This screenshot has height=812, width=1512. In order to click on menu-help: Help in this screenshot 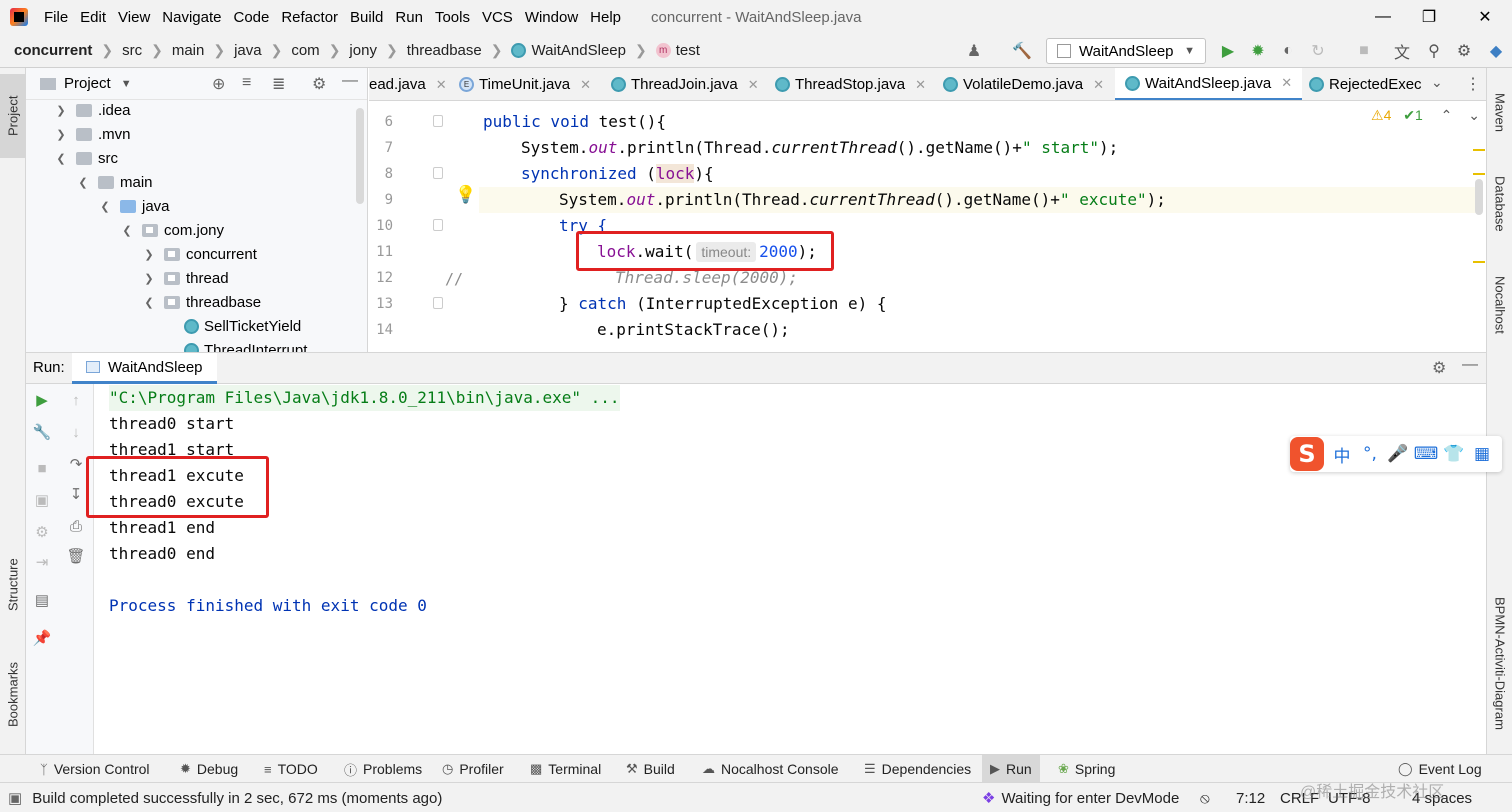, I will do `click(605, 17)`.